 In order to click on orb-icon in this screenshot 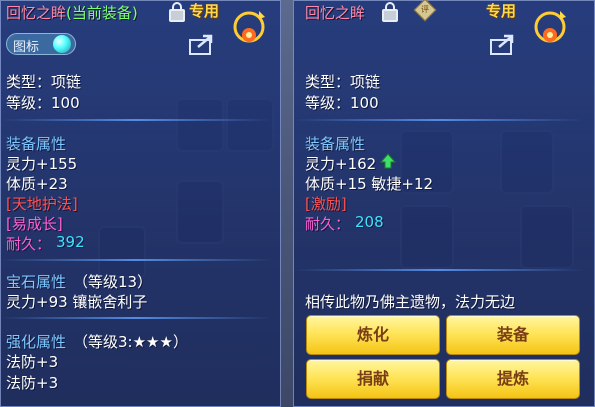, I will do `click(62, 44)`.